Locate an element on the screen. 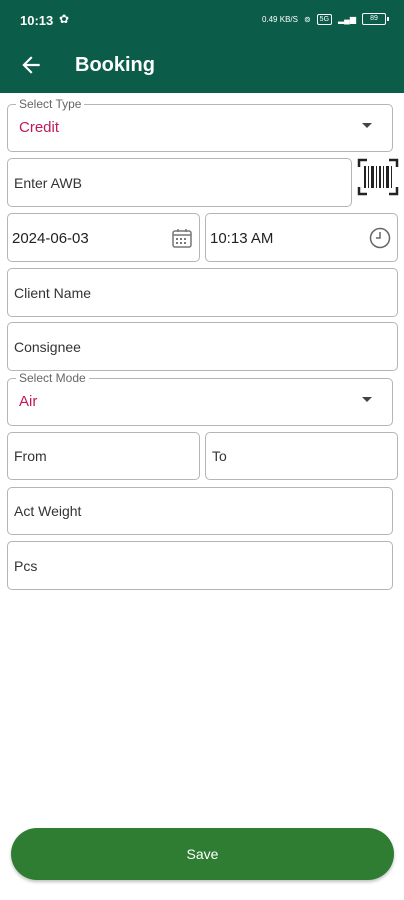 The height and width of the screenshot is (900, 404). date-field: 2024-06-03 is located at coordinates (103, 237).